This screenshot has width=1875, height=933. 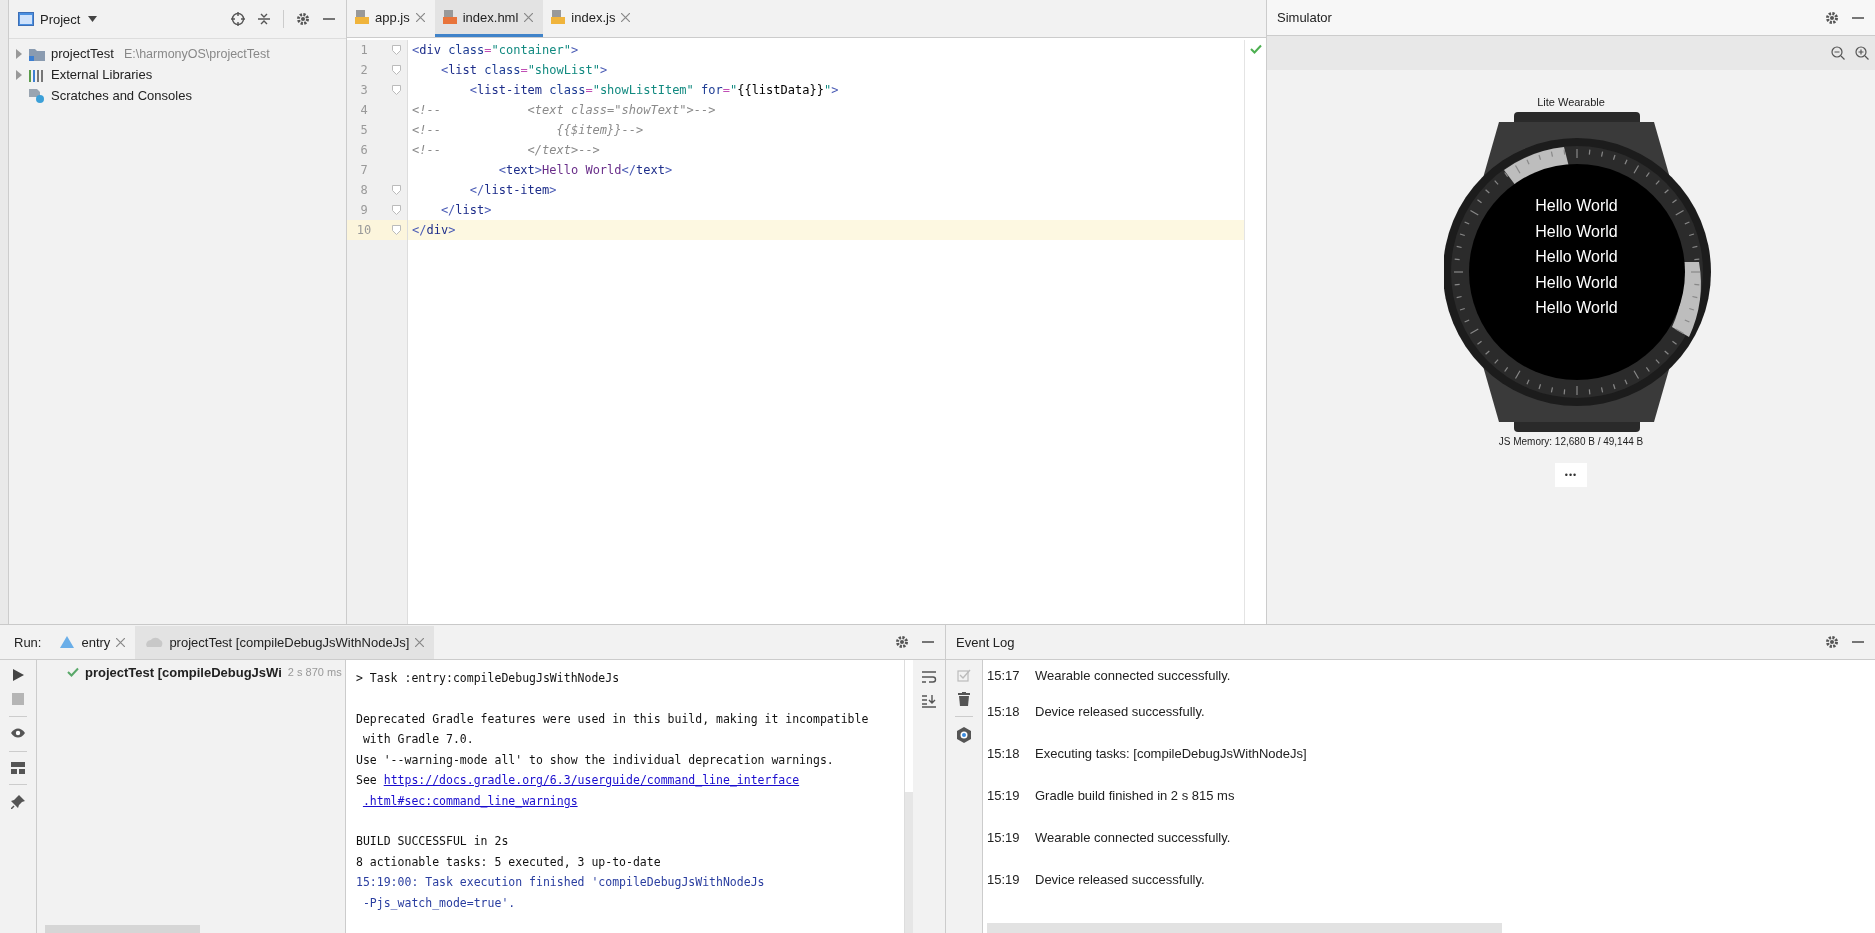 I want to click on panel-title: Event Log, so click(x=985, y=642).